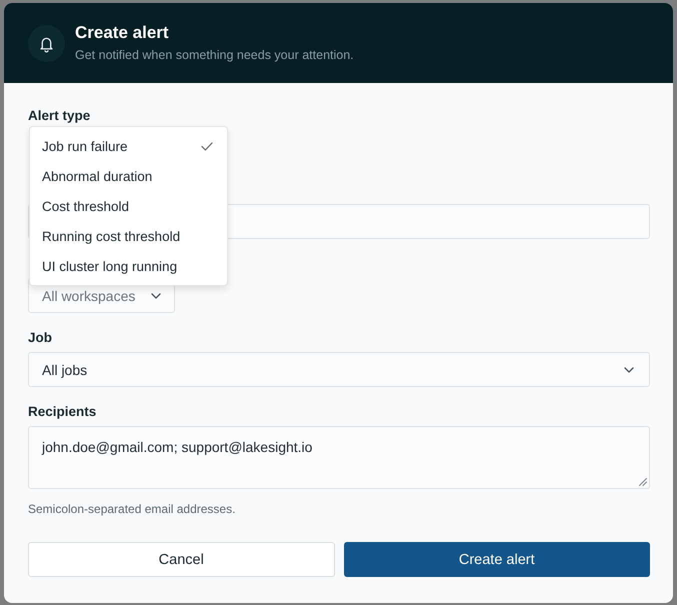  What do you see at coordinates (122, 33) in the screenshot?
I see `dialog-title: Create alert` at bounding box center [122, 33].